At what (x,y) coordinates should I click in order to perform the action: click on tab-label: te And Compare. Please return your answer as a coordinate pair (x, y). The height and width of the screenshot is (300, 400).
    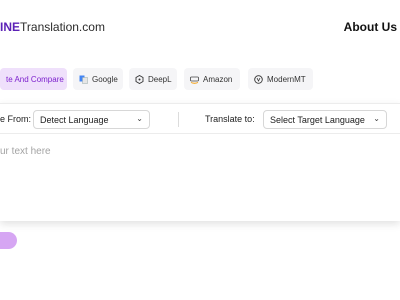
    Looking at the image, I should click on (35, 79).